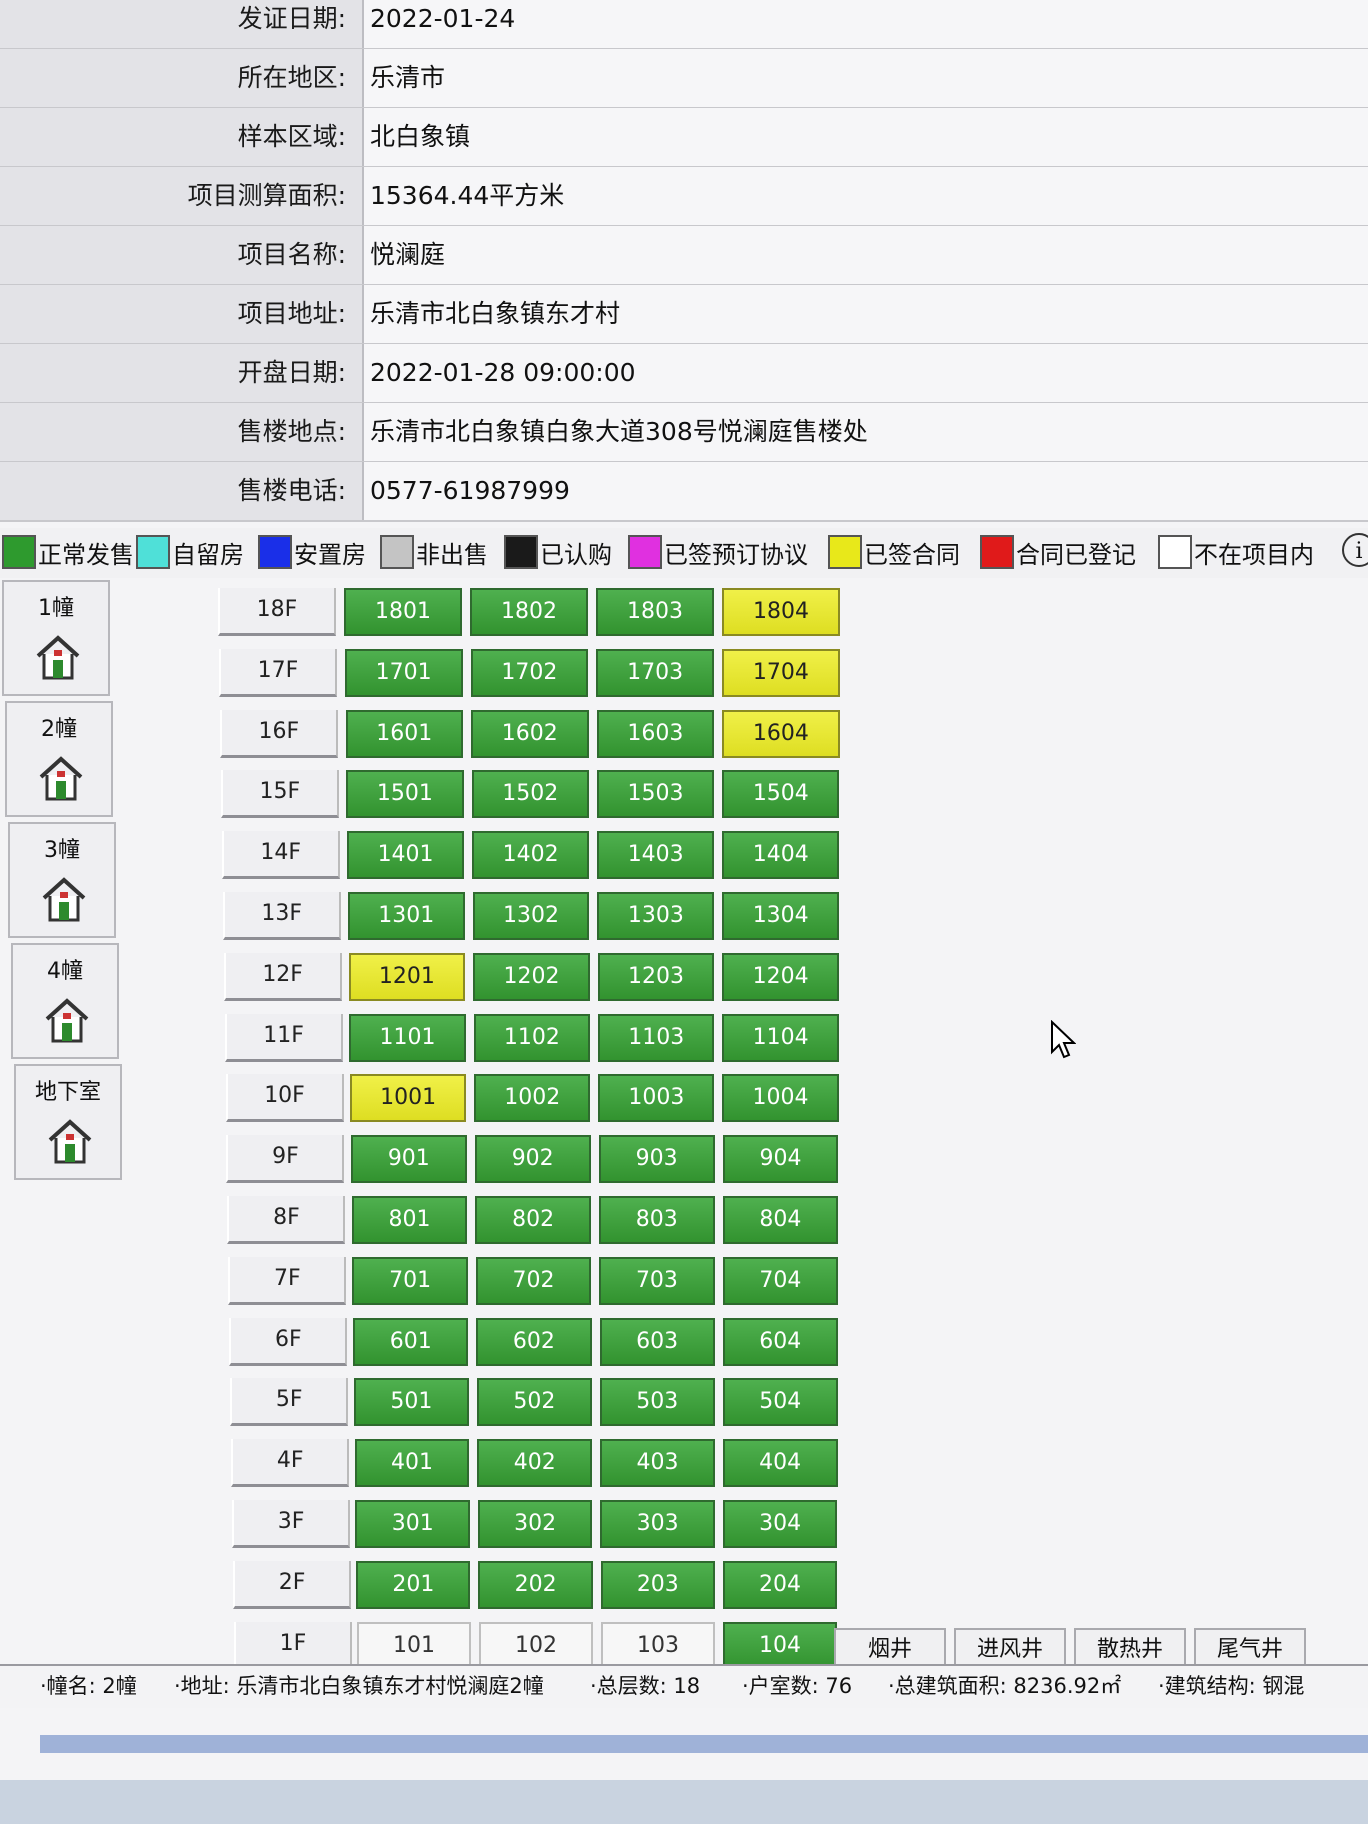 This screenshot has height=1824, width=1368. Describe the element at coordinates (406, 855) in the screenshot. I see `unit-cell: 1401` at that location.